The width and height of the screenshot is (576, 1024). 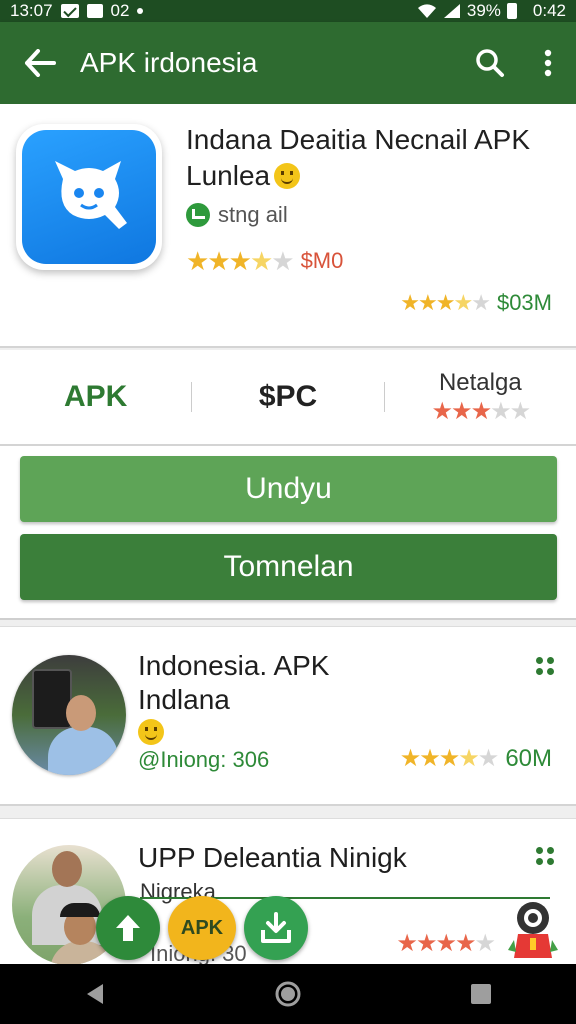 I want to click on more-vert-icon, so click(x=548, y=63).